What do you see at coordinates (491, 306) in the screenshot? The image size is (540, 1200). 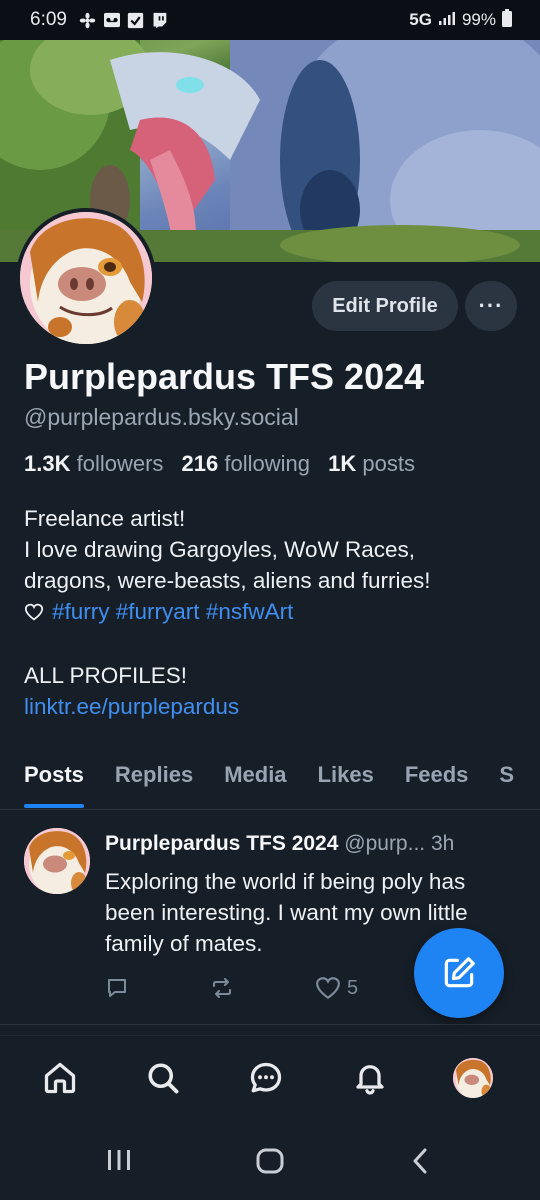 I see `more-options-button: ···` at bounding box center [491, 306].